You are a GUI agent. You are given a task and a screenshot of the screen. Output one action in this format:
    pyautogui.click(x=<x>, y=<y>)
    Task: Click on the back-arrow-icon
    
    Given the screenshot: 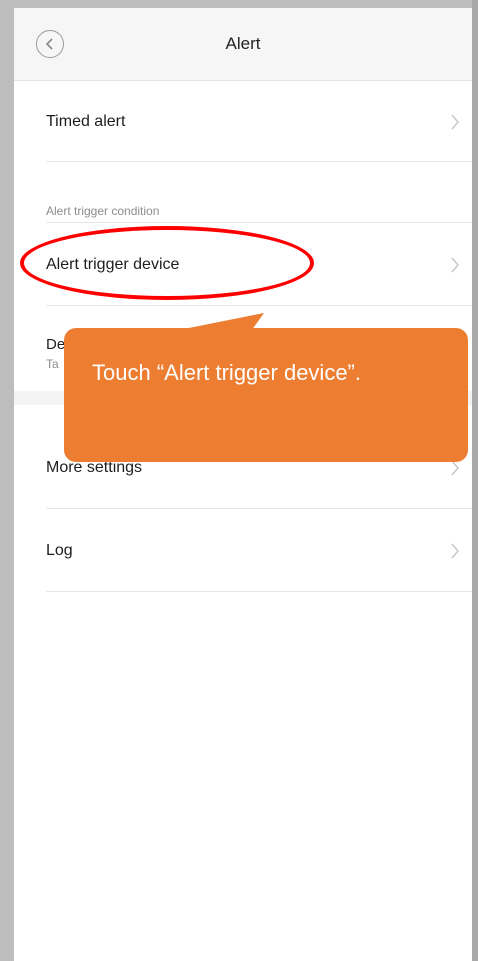 What is the action you would take?
    pyautogui.click(x=49, y=44)
    